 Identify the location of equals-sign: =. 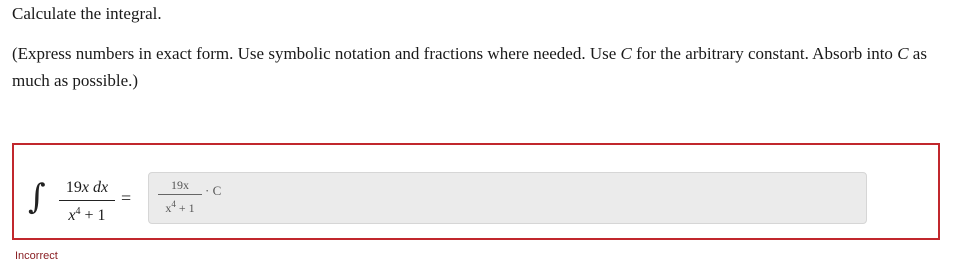
(126, 198).